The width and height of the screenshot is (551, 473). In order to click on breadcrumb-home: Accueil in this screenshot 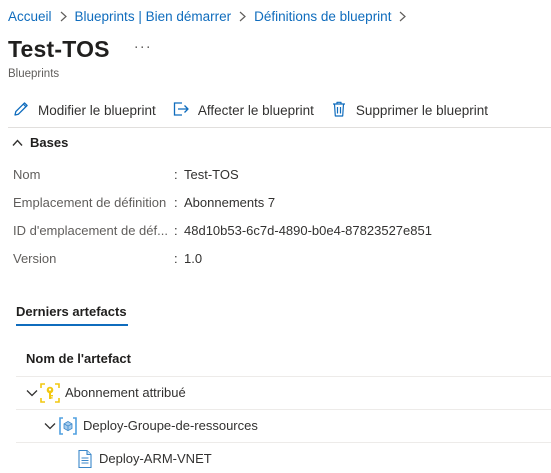, I will do `click(30, 16)`.